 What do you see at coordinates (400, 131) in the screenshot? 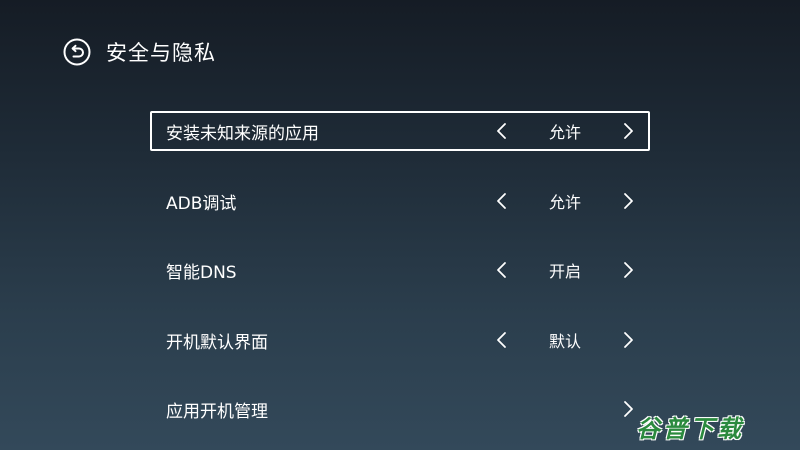
I see `setting-row-unknown-sources: 安装未知来源的应用 允许` at bounding box center [400, 131].